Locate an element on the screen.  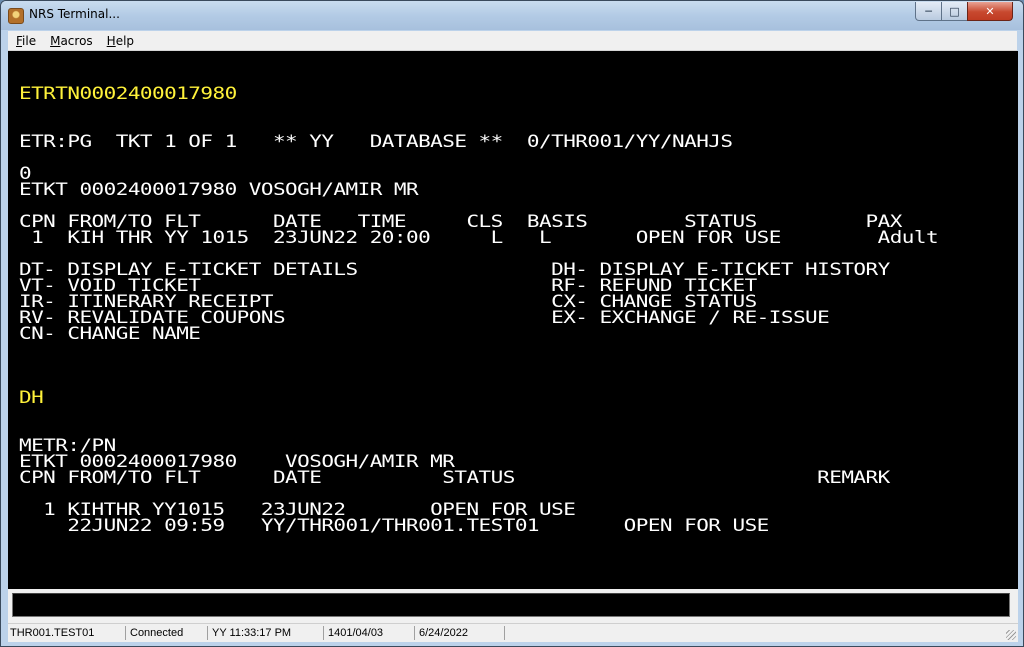
title-bar: NRS Terminal... ─ □ ✕ is located at coordinates (512, 15).